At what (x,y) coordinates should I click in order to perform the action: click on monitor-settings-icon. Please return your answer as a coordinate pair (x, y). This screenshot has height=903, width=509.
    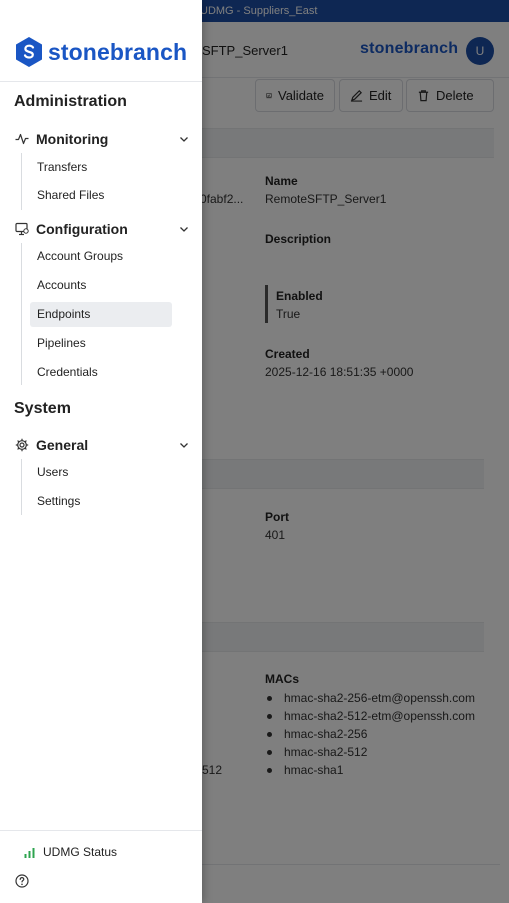
    Looking at the image, I should click on (22, 229).